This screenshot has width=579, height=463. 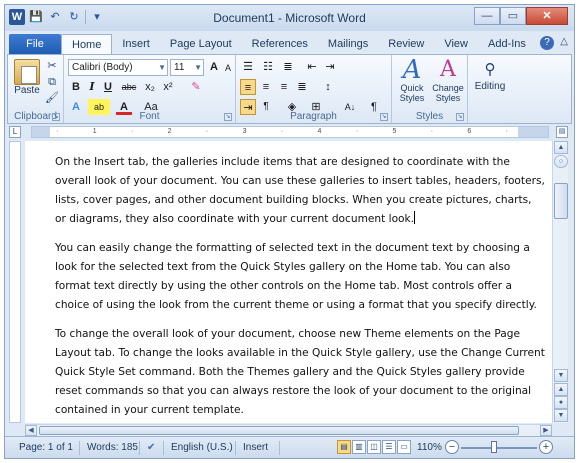 What do you see at coordinates (561, 402) in the screenshot?
I see `select-browse-object-icon: ●` at bounding box center [561, 402].